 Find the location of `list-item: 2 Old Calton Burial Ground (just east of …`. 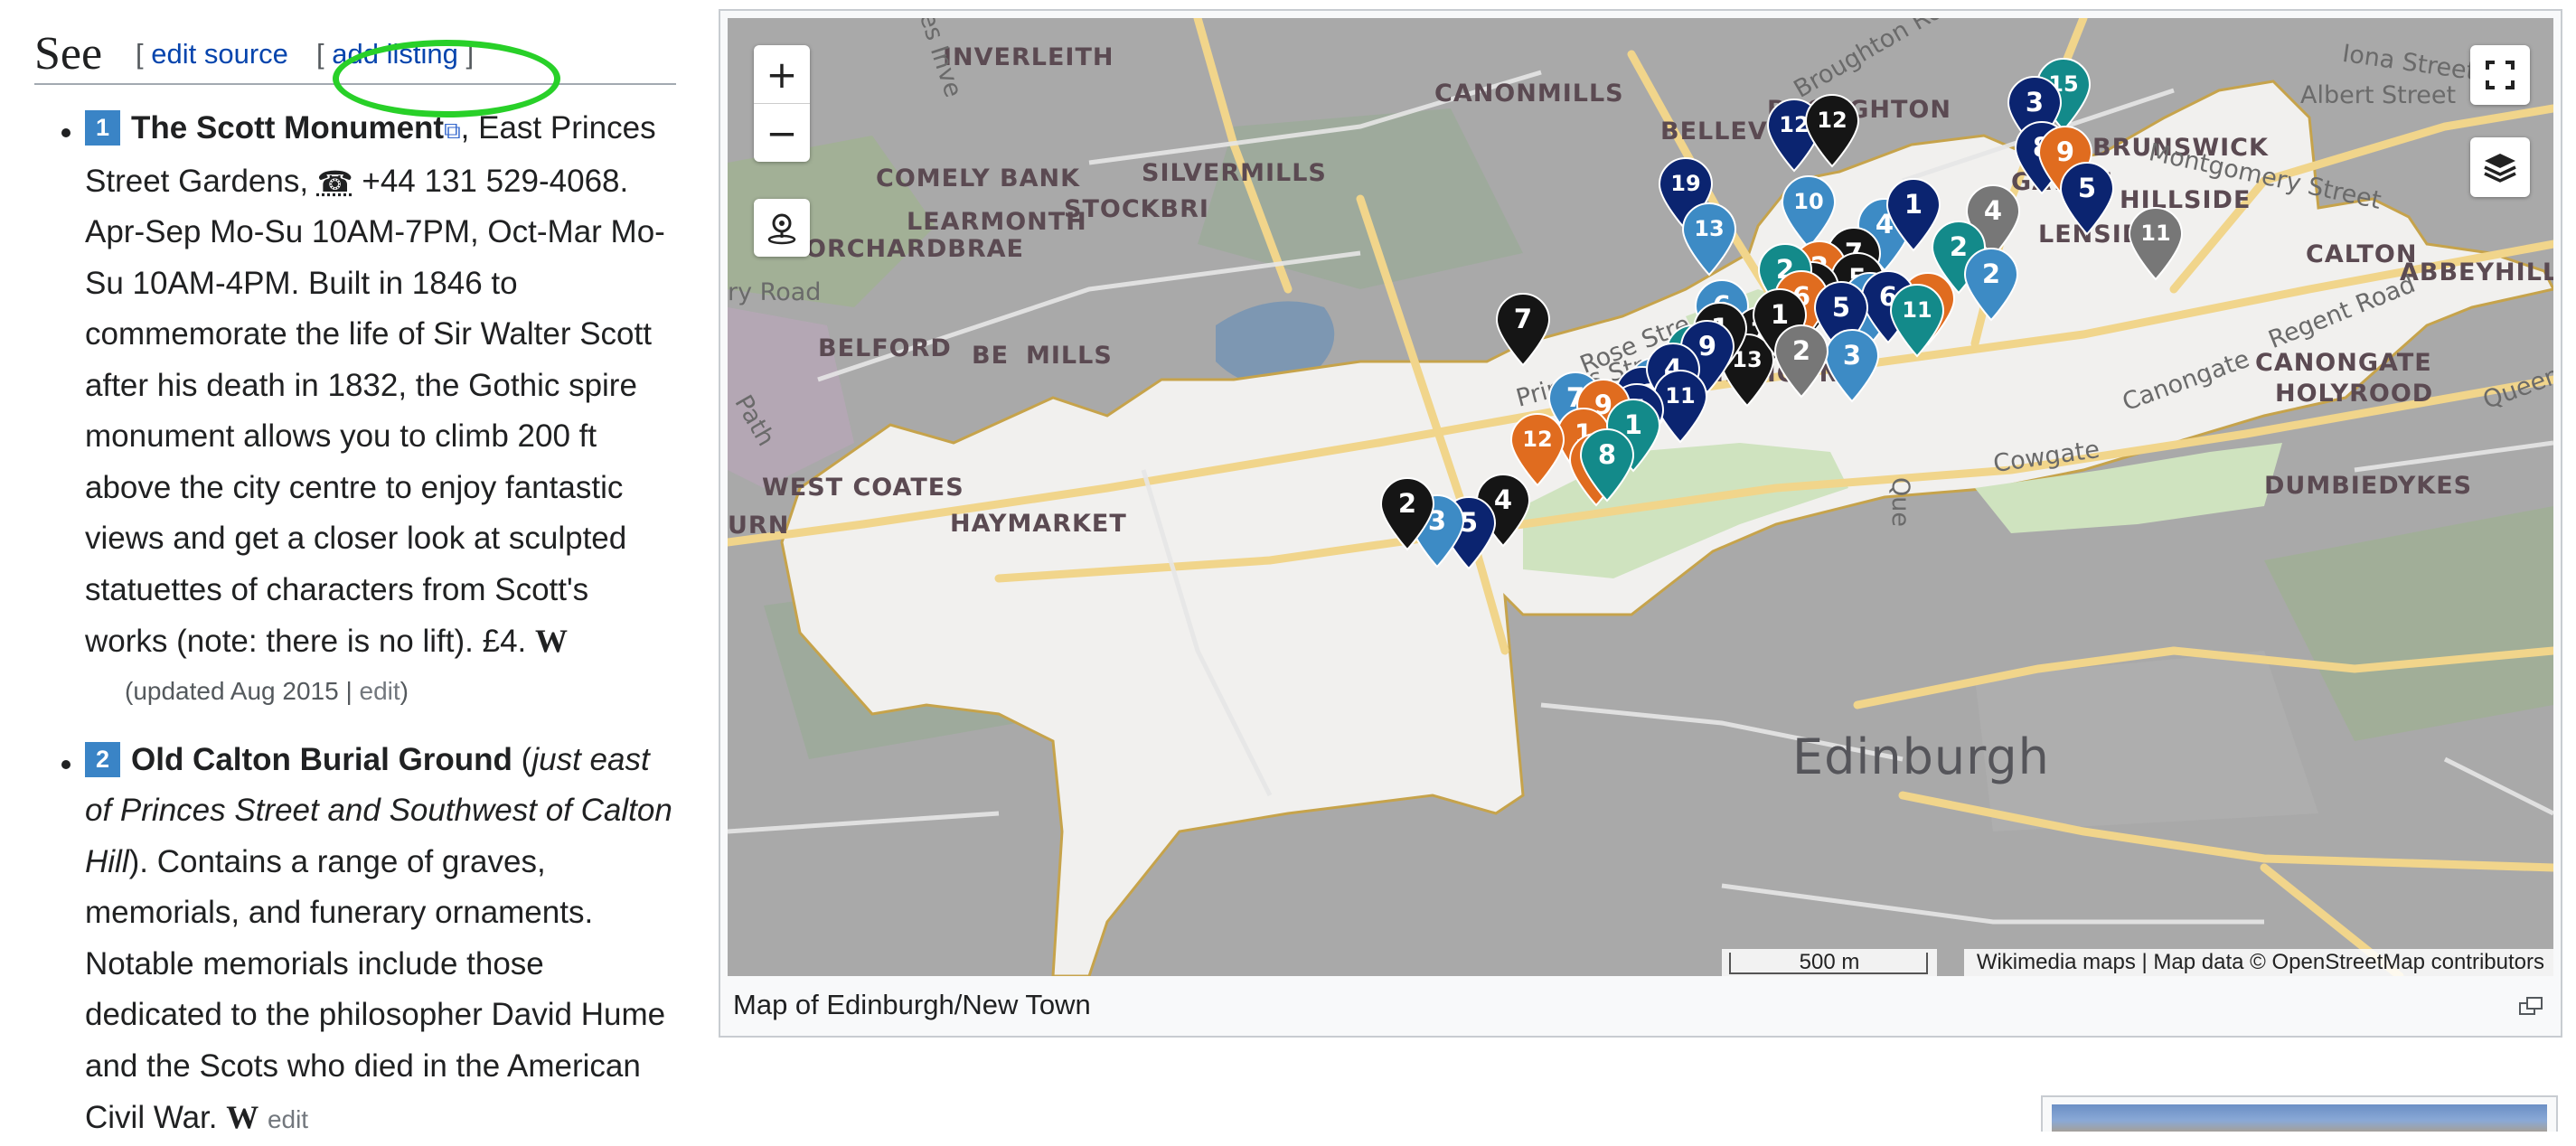

list-item: 2 Old Calton Burial Ground (just east of … is located at coordinates (355, 941).